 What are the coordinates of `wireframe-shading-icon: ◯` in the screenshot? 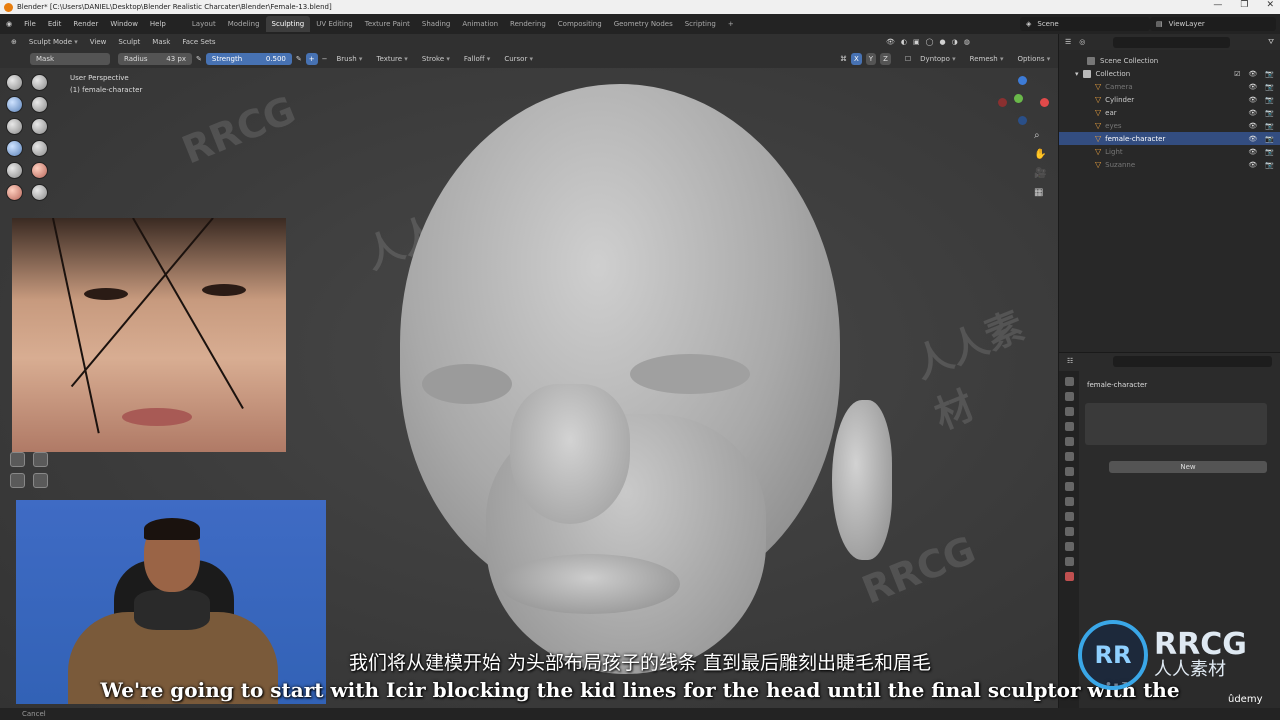 It's located at (930, 42).